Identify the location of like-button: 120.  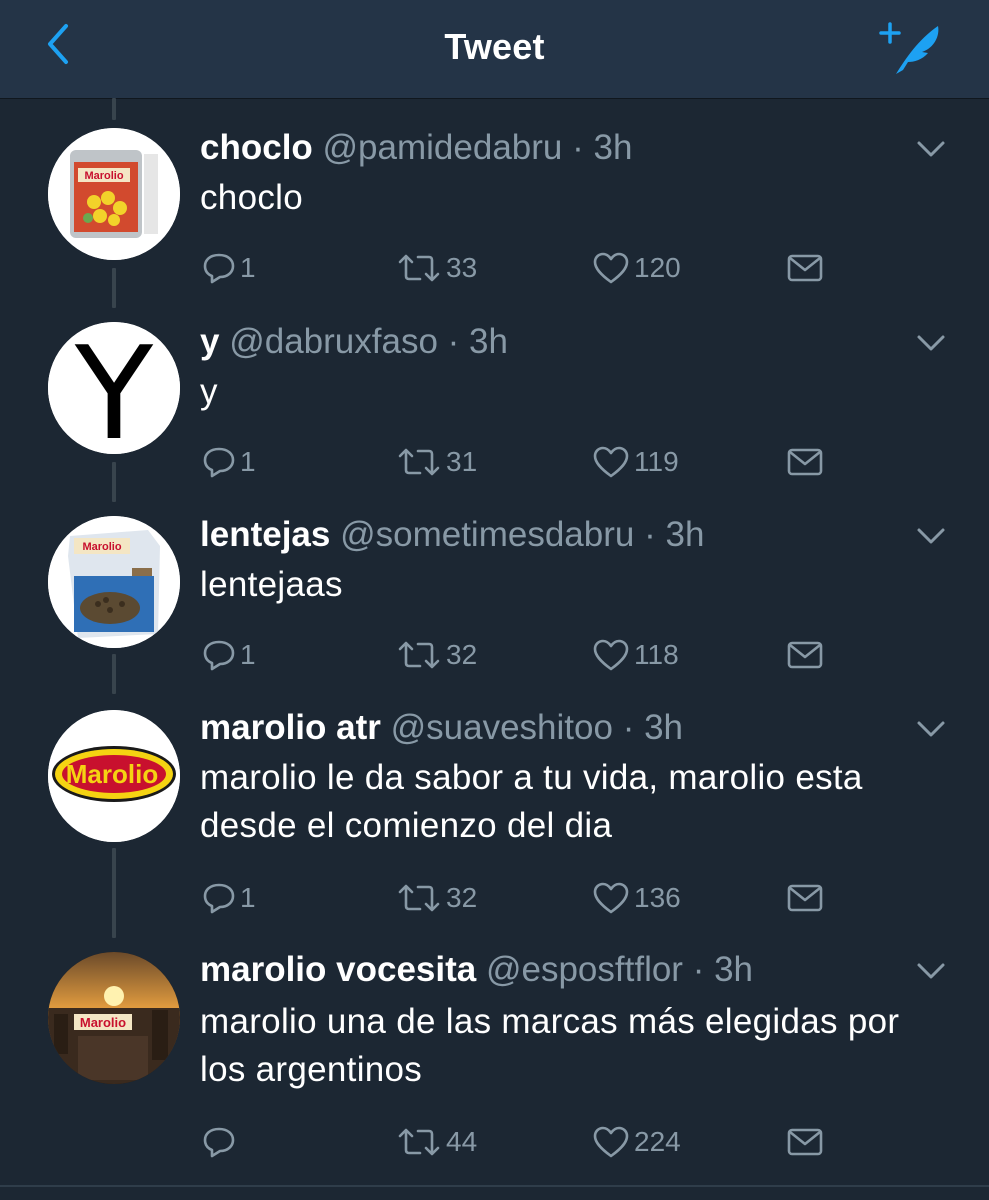
(636, 268).